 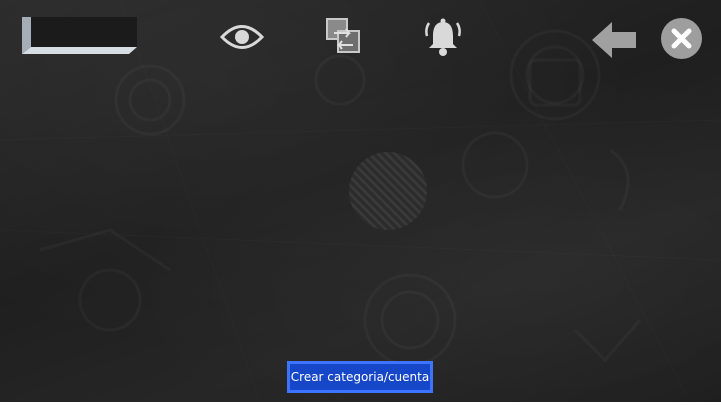 What do you see at coordinates (242, 37) in the screenshot?
I see `eye-icon` at bounding box center [242, 37].